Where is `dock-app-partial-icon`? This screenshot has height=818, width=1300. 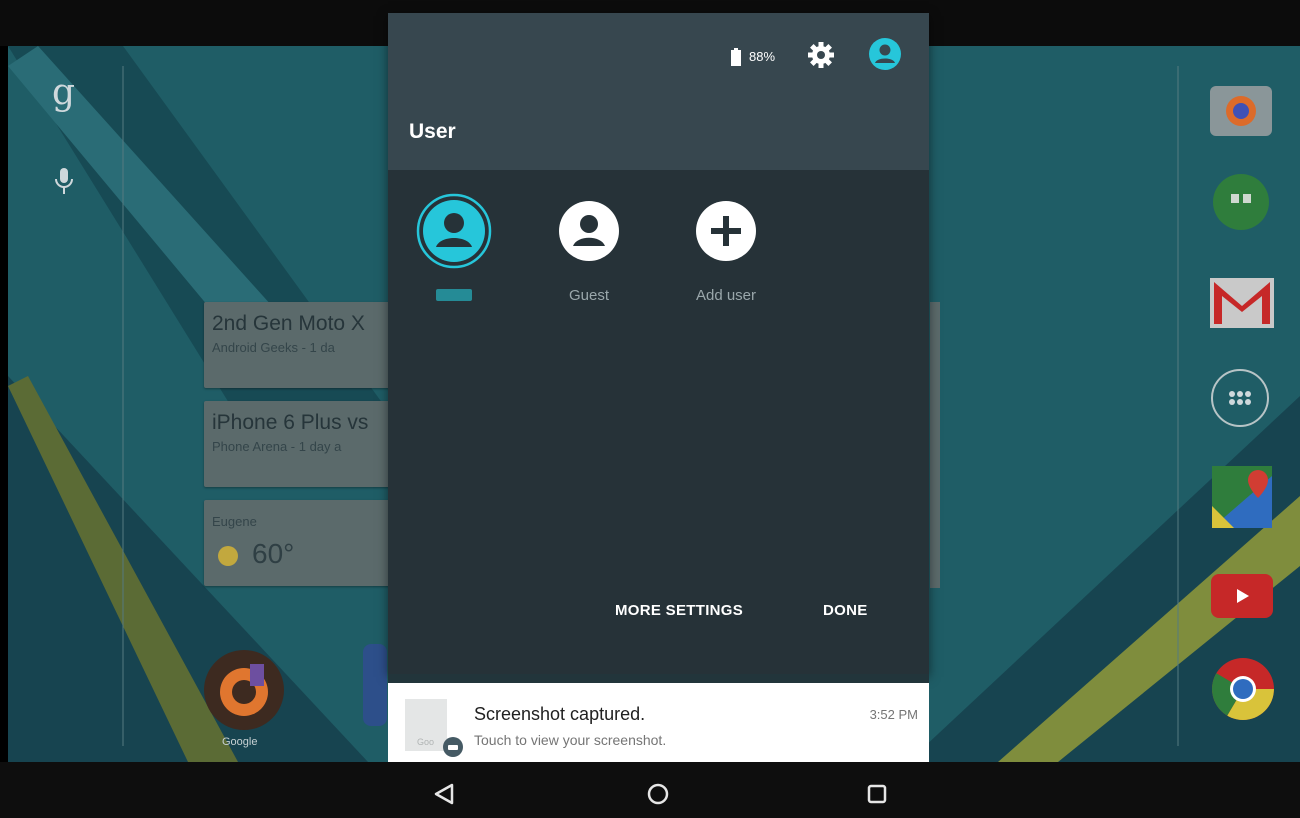
dock-app-partial-icon is located at coordinates (375, 685).